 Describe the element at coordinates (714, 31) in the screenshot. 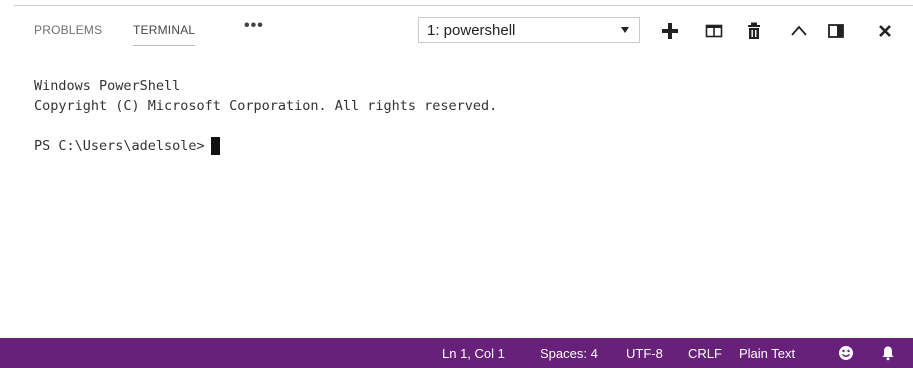

I see `split-icon` at that location.